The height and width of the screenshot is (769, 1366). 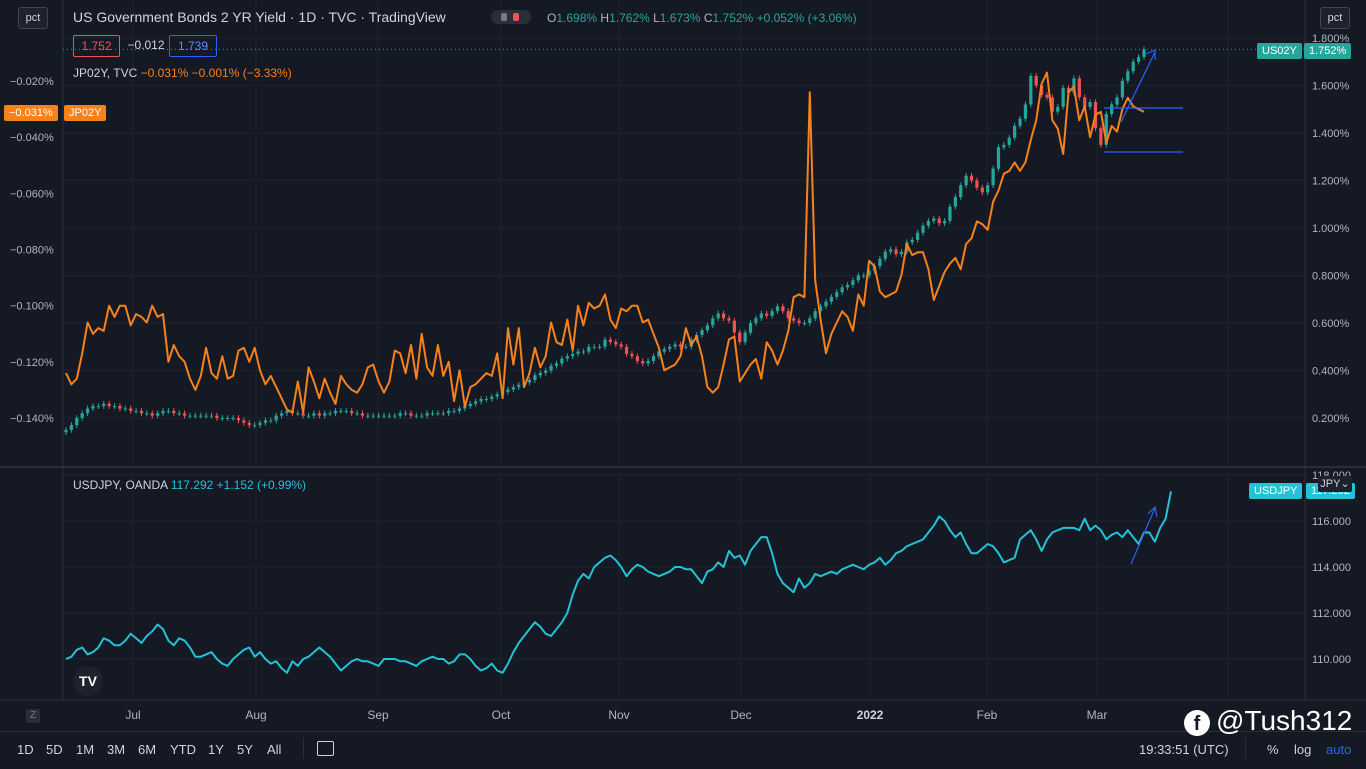 I want to click on log-scale-toggle: log, so click(x=1302, y=749).